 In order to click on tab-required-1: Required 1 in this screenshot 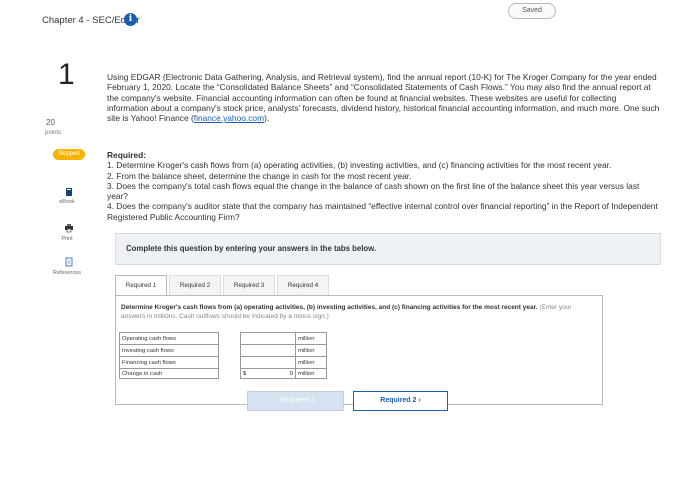, I will do `click(141, 285)`.